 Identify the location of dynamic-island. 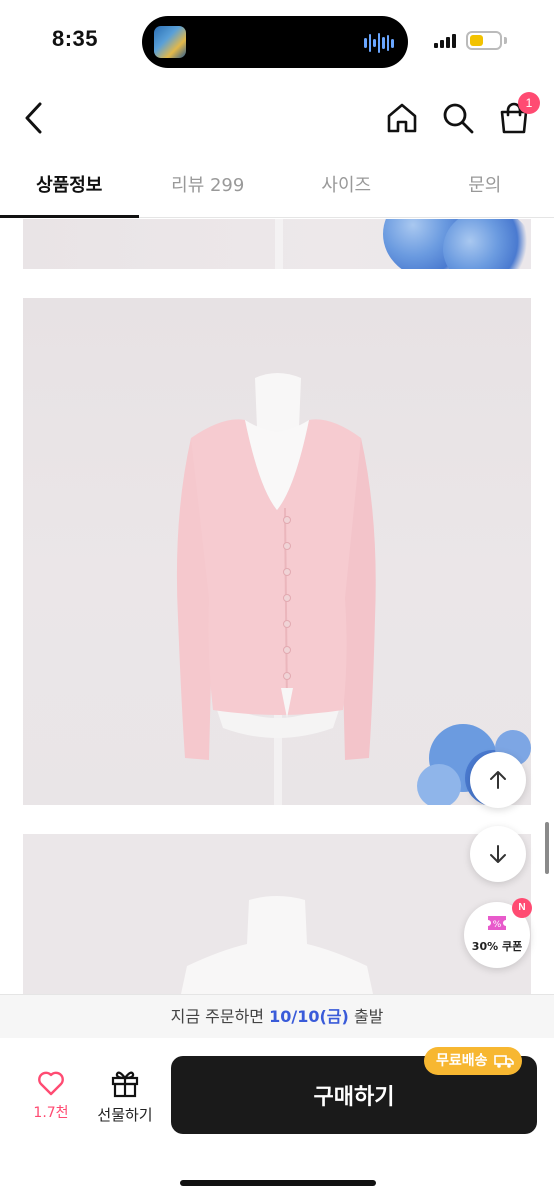
(275, 42).